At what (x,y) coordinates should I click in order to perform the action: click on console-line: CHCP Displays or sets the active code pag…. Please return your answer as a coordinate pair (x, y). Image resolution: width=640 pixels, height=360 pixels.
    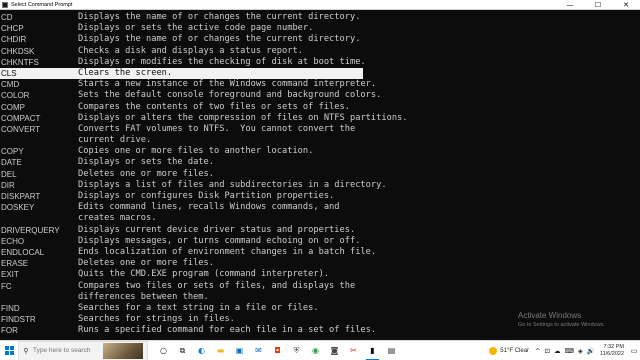
    Looking at the image, I should click on (316, 28).